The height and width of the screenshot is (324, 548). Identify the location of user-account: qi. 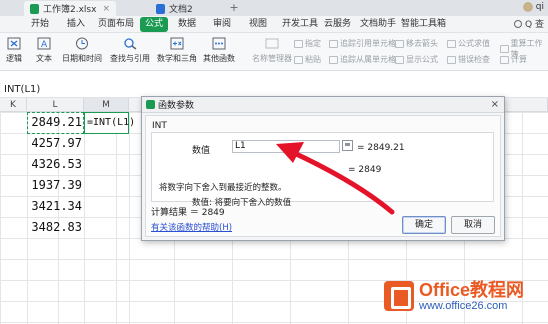
(533, 7).